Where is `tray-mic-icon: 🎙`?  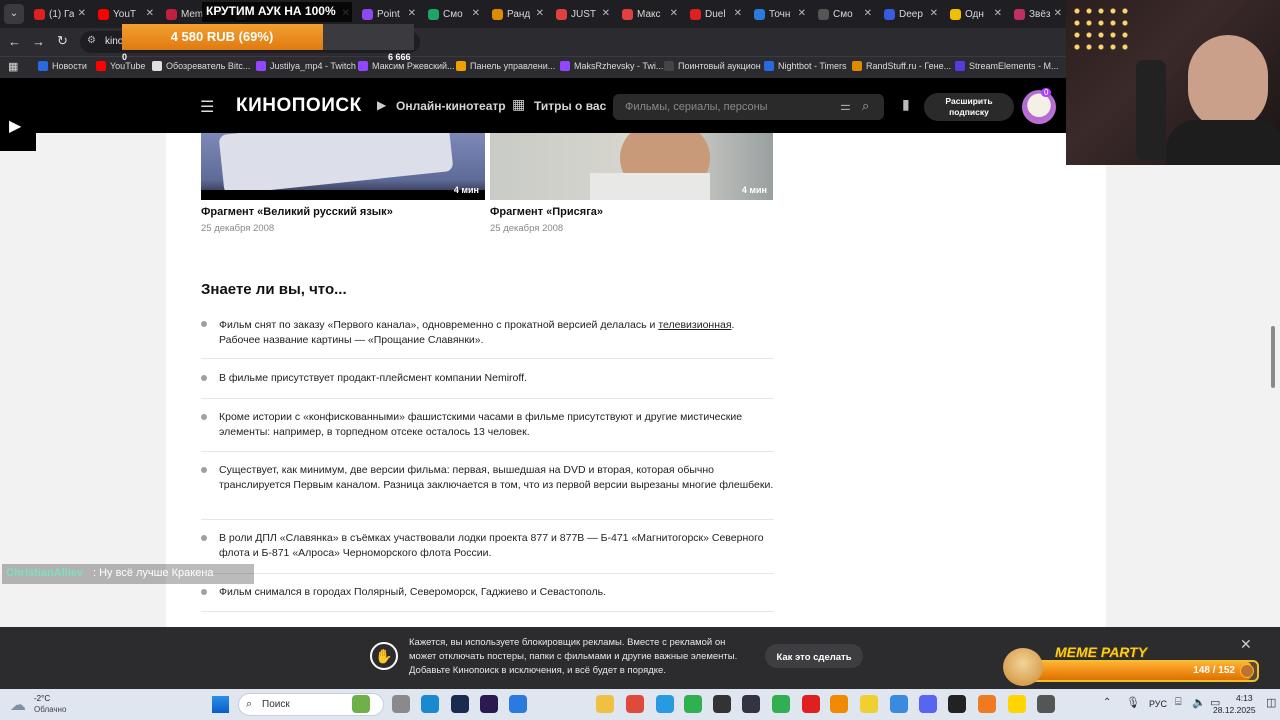 tray-mic-icon: 🎙 is located at coordinates (1133, 702).